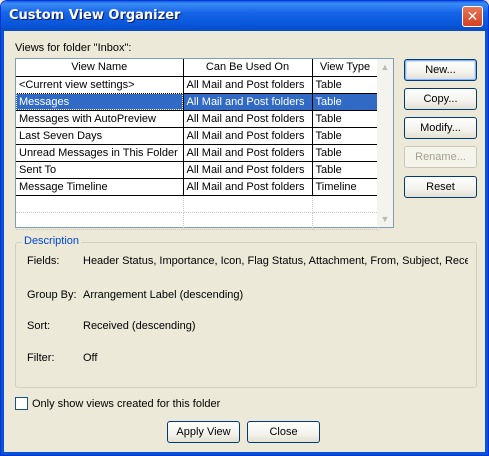 The width and height of the screenshot is (489, 456). What do you see at coordinates (21, 403) in the screenshot?
I see `only-show-views-checkbox` at bounding box center [21, 403].